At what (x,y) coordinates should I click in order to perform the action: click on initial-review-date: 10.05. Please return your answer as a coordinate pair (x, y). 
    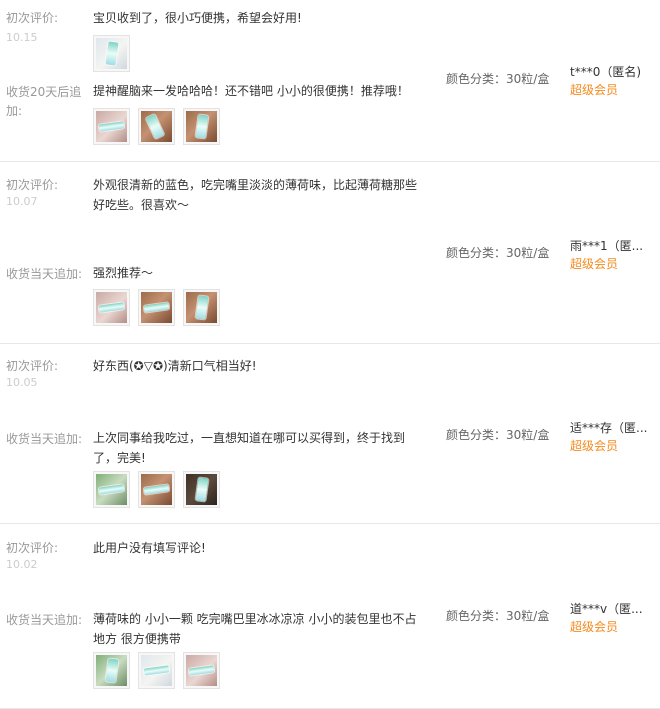
    Looking at the image, I should click on (22, 382).